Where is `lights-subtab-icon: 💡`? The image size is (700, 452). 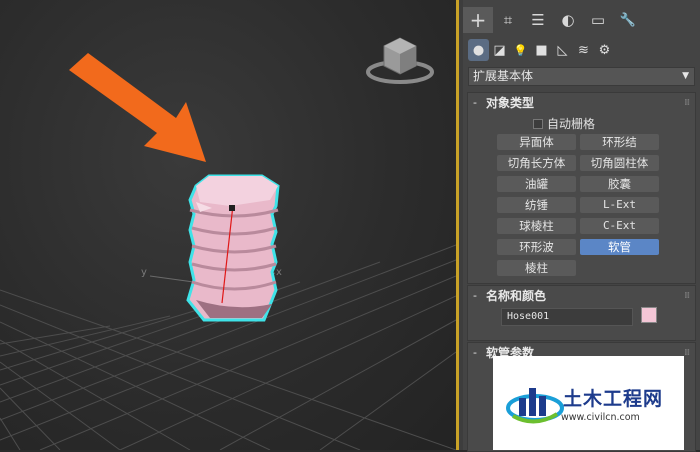
lights-subtab-icon: 💡 is located at coordinates (520, 50).